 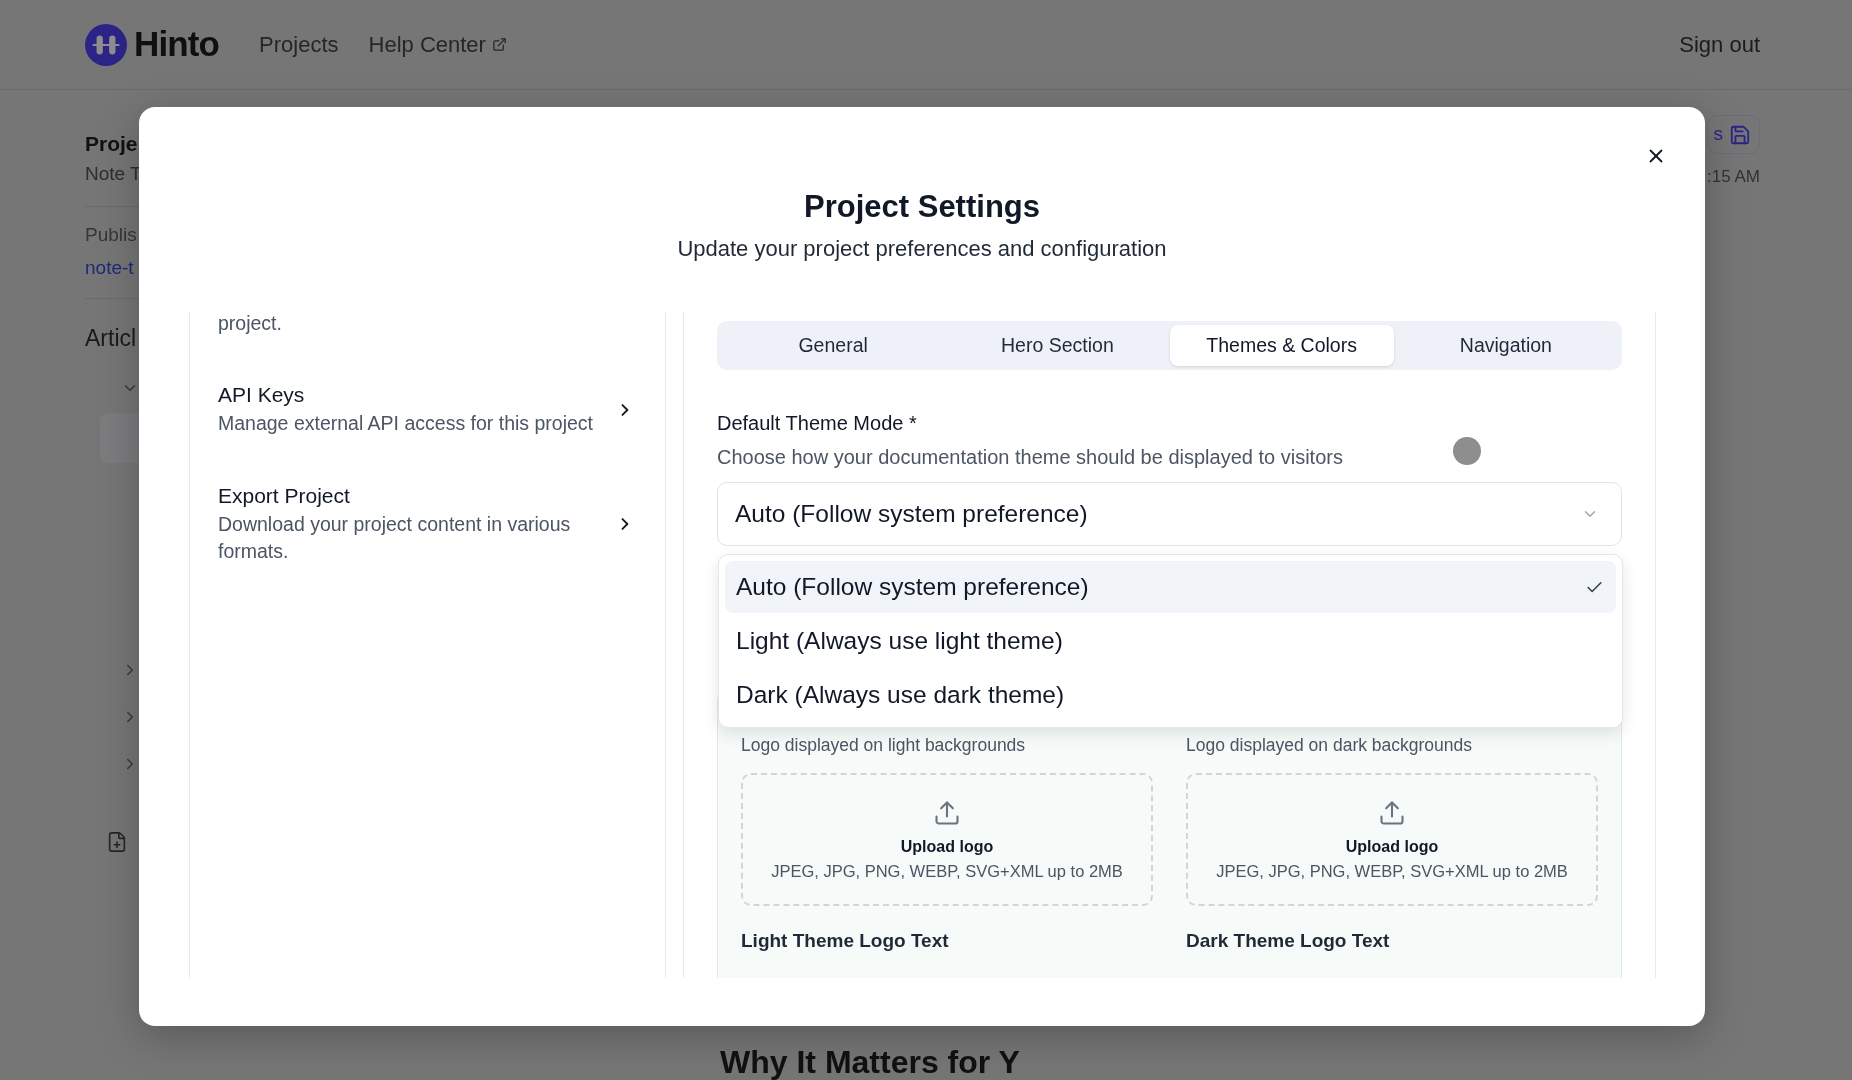 I want to click on dialog-subtitle: Update your project preferences and configuration, so click(x=922, y=249).